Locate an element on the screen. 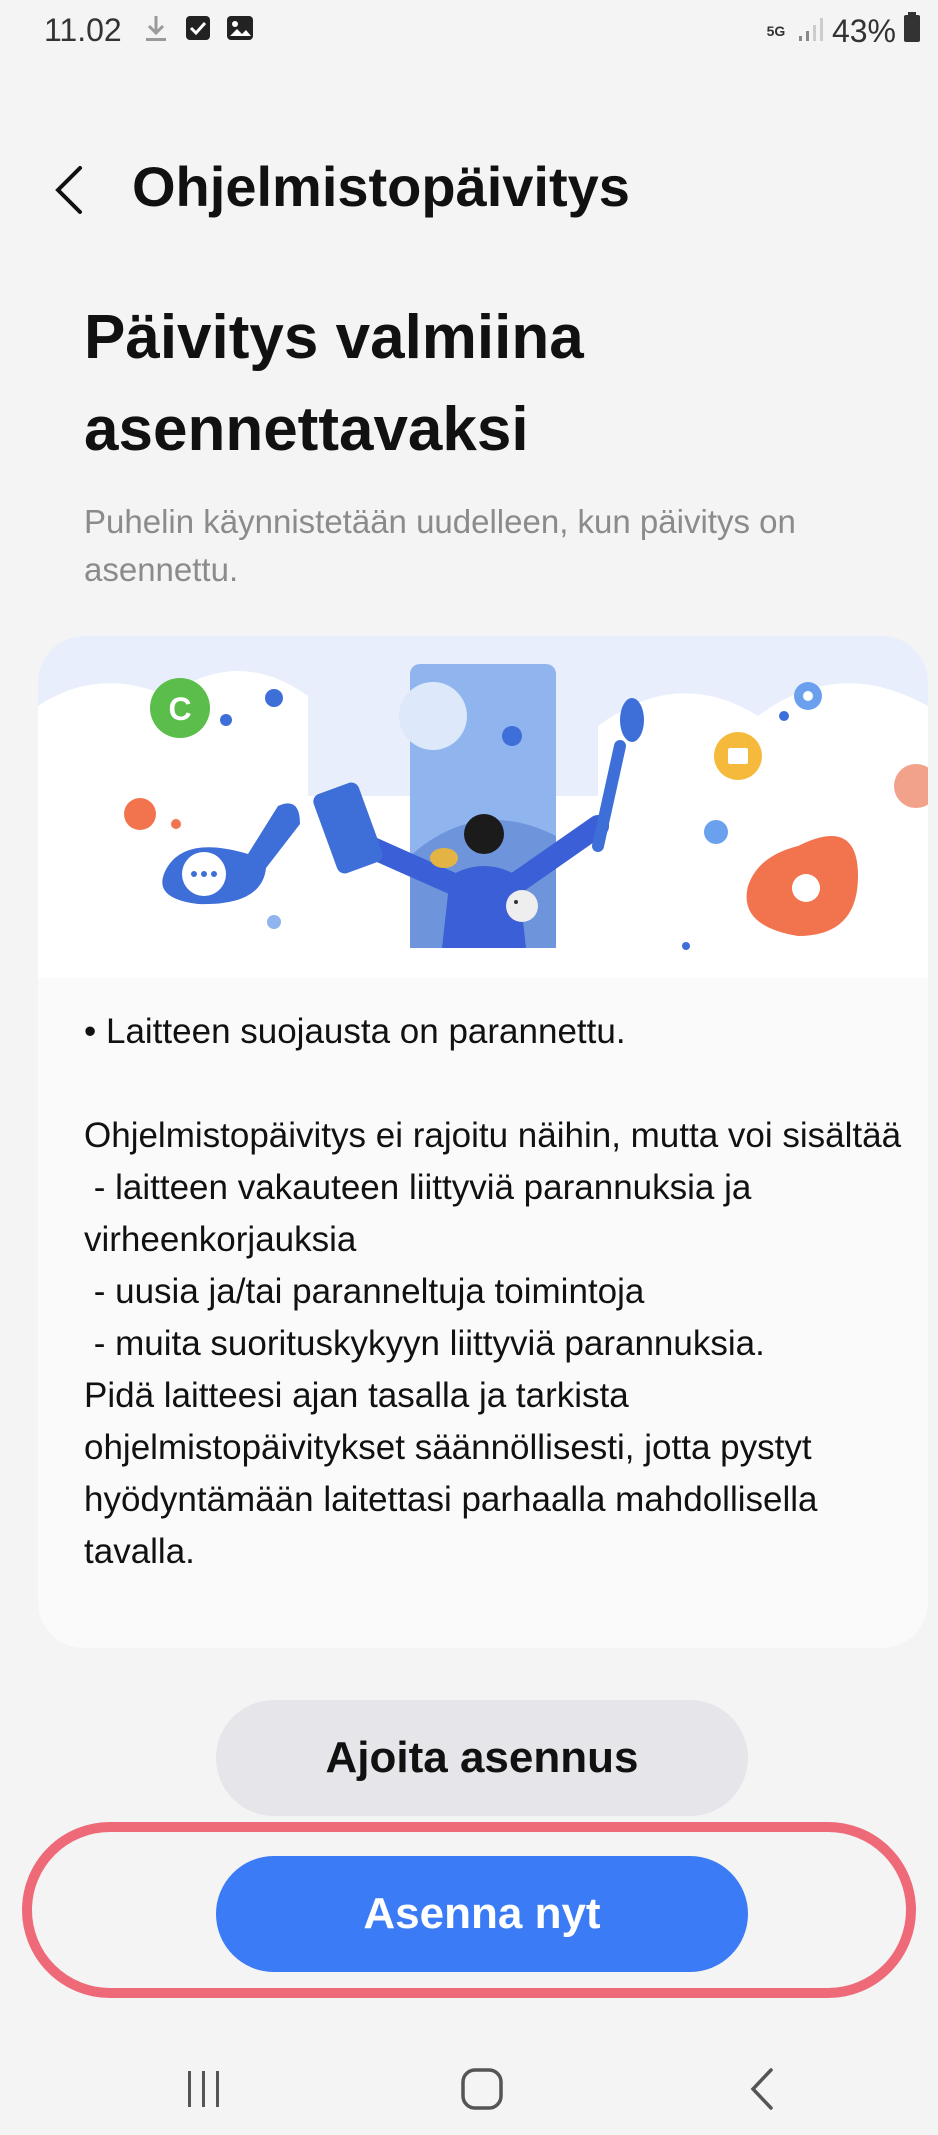 Image resolution: width=938 pixels, height=2135 pixels. install-now-button: Asenna nyt is located at coordinates (482, 1914).